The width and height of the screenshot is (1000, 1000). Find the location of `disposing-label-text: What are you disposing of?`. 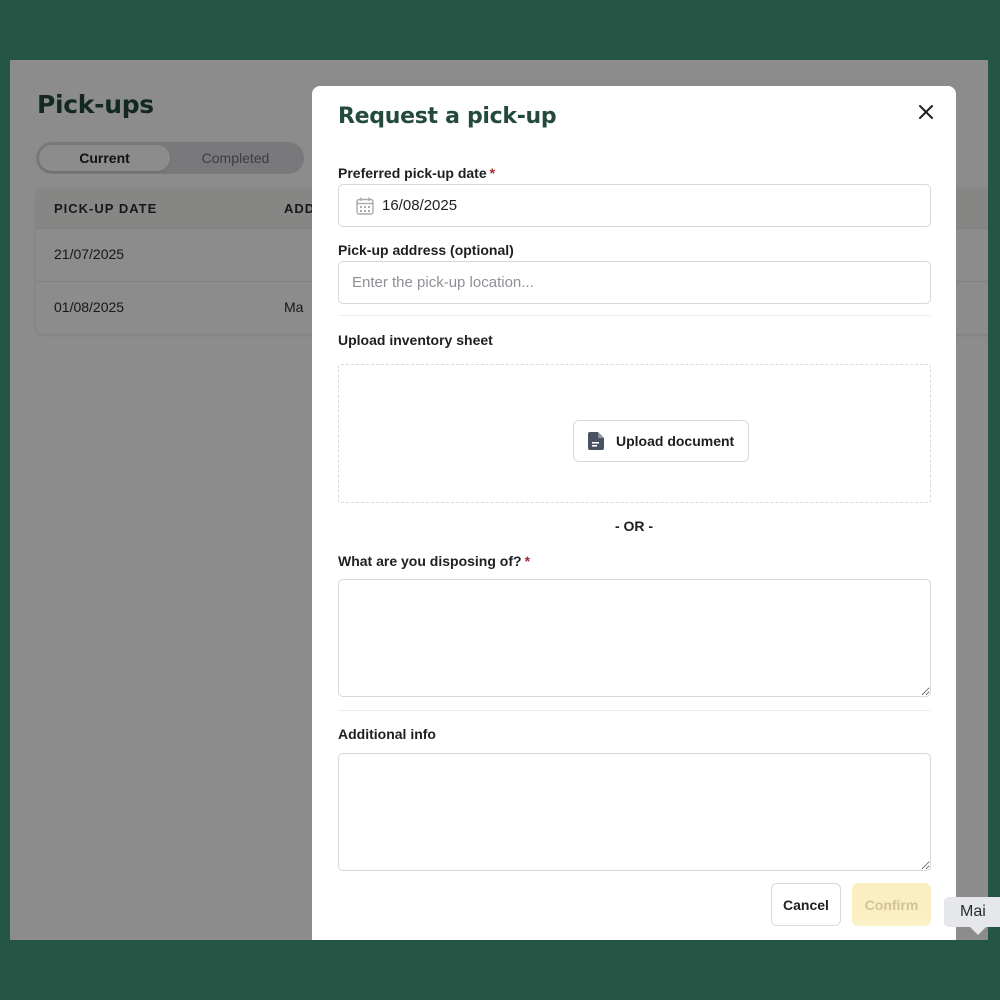

disposing-label-text: What are you disposing of? is located at coordinates (430, 561).